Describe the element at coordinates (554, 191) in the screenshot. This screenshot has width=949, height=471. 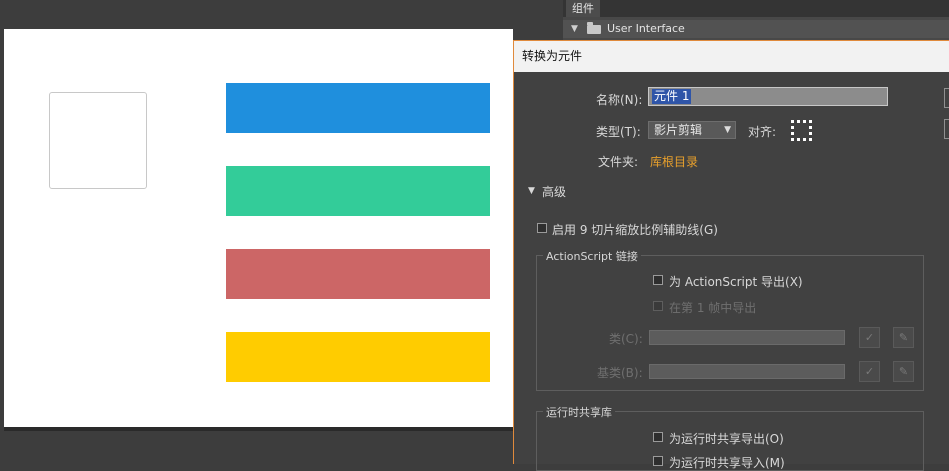
I see `advanced-label: 高级` at that location.